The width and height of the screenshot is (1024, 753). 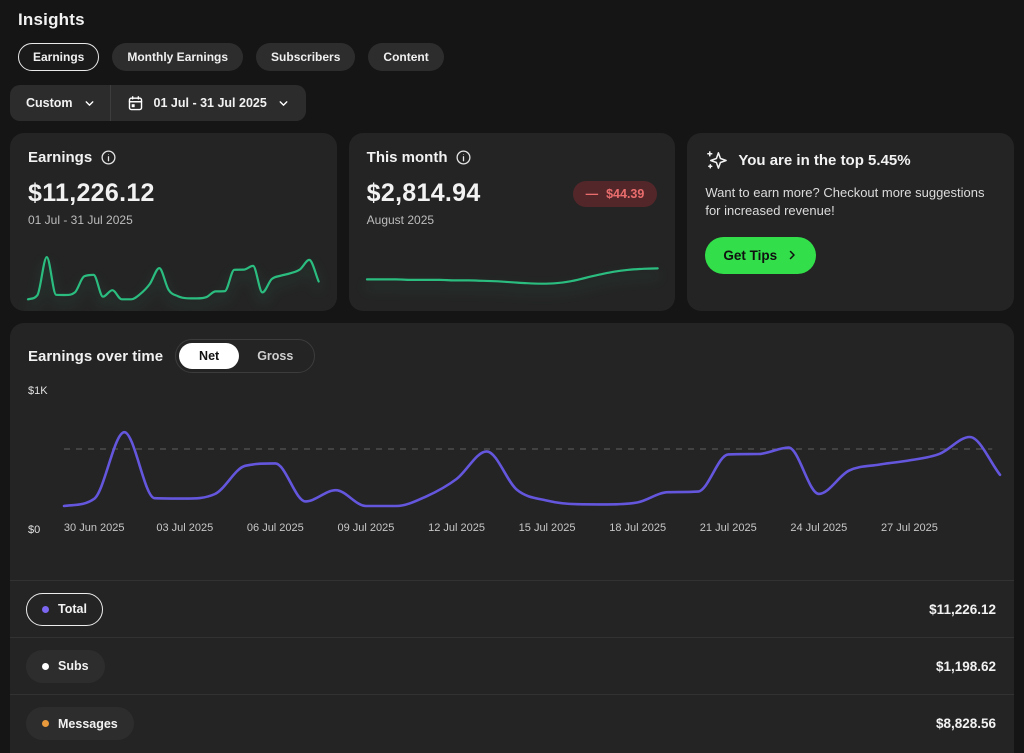 I want to click on y-axis-min-label: $0, so click(x=34, y=530).